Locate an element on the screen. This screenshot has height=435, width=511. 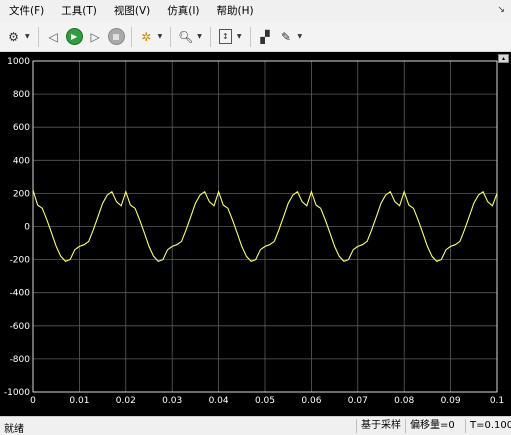
step-forward-button: ▷ is located at coordinates (95, 36).